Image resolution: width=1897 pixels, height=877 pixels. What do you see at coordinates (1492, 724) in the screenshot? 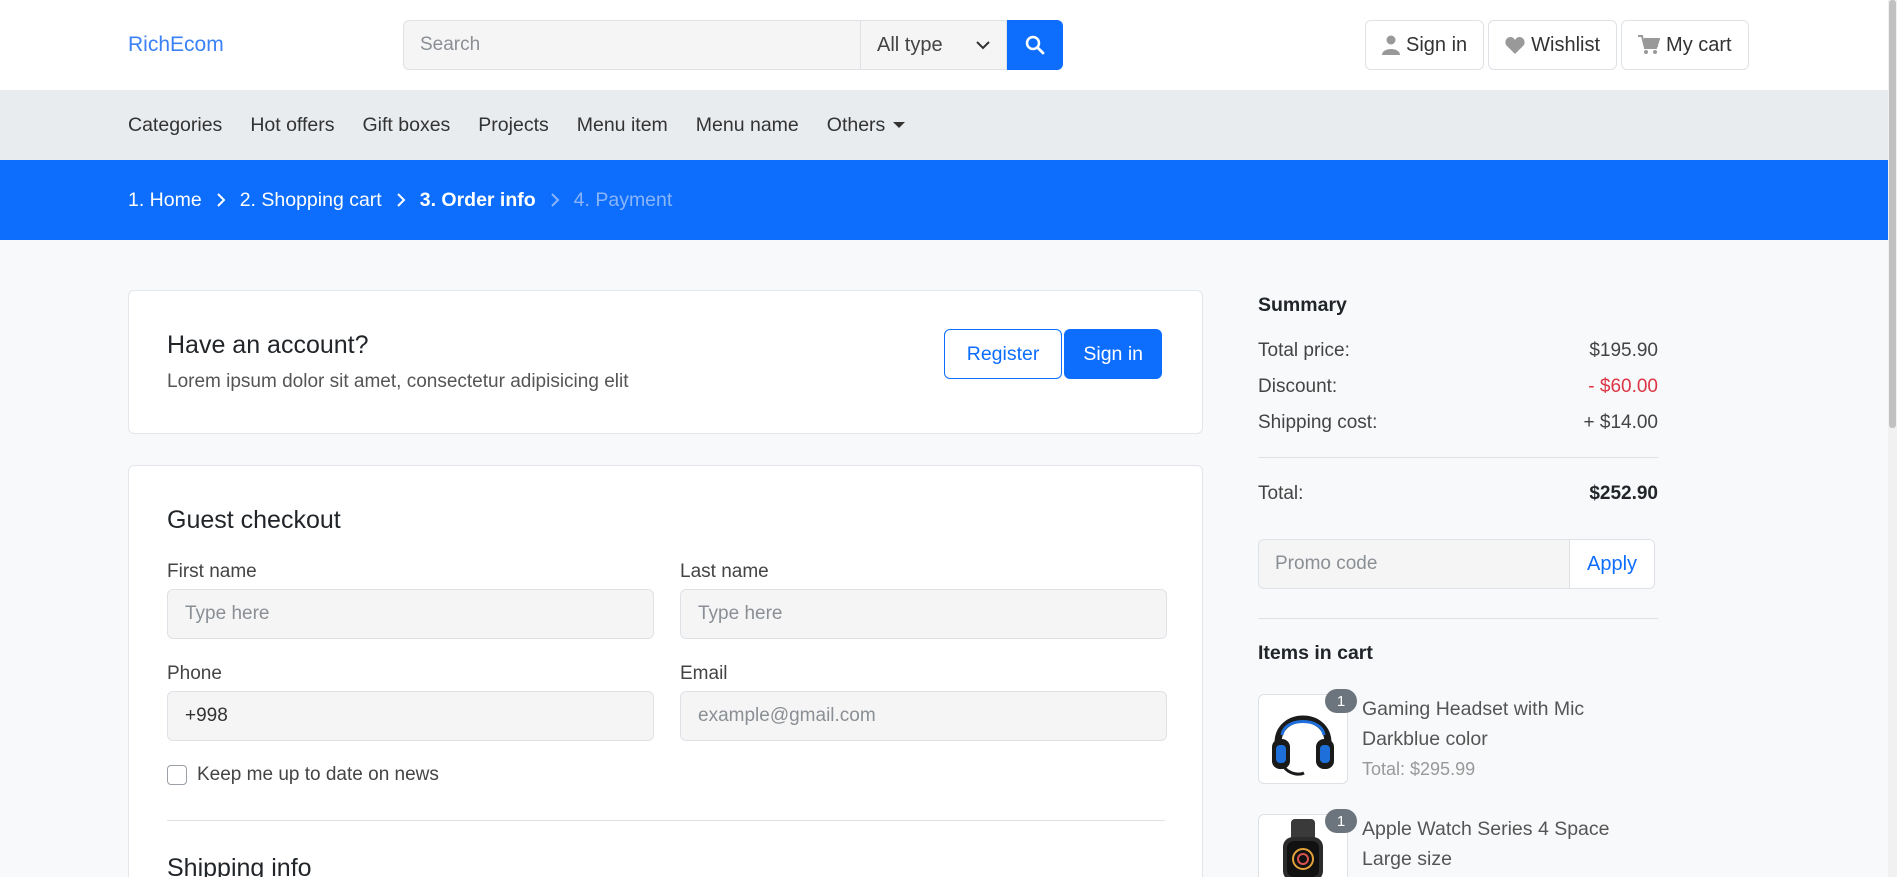
I see `item-name: Gaming Headset with Mic Darkblue color` at bounding box center [1492, 724].